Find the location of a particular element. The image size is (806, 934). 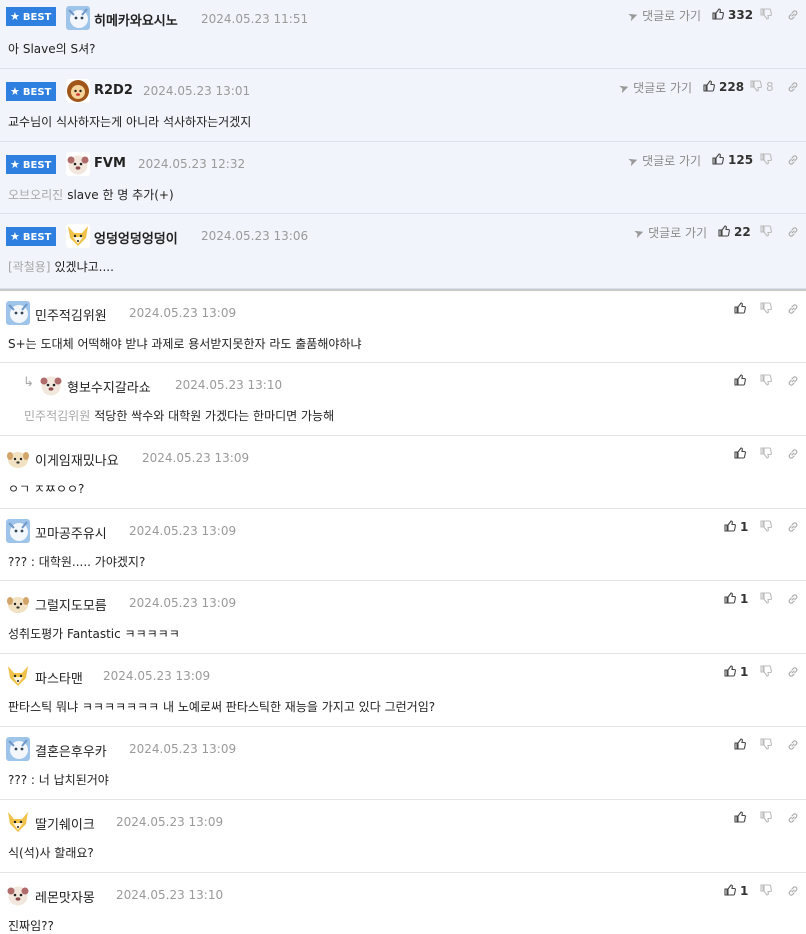

nickname: 꼬마공주유시 is located at coordinates (71, 532).